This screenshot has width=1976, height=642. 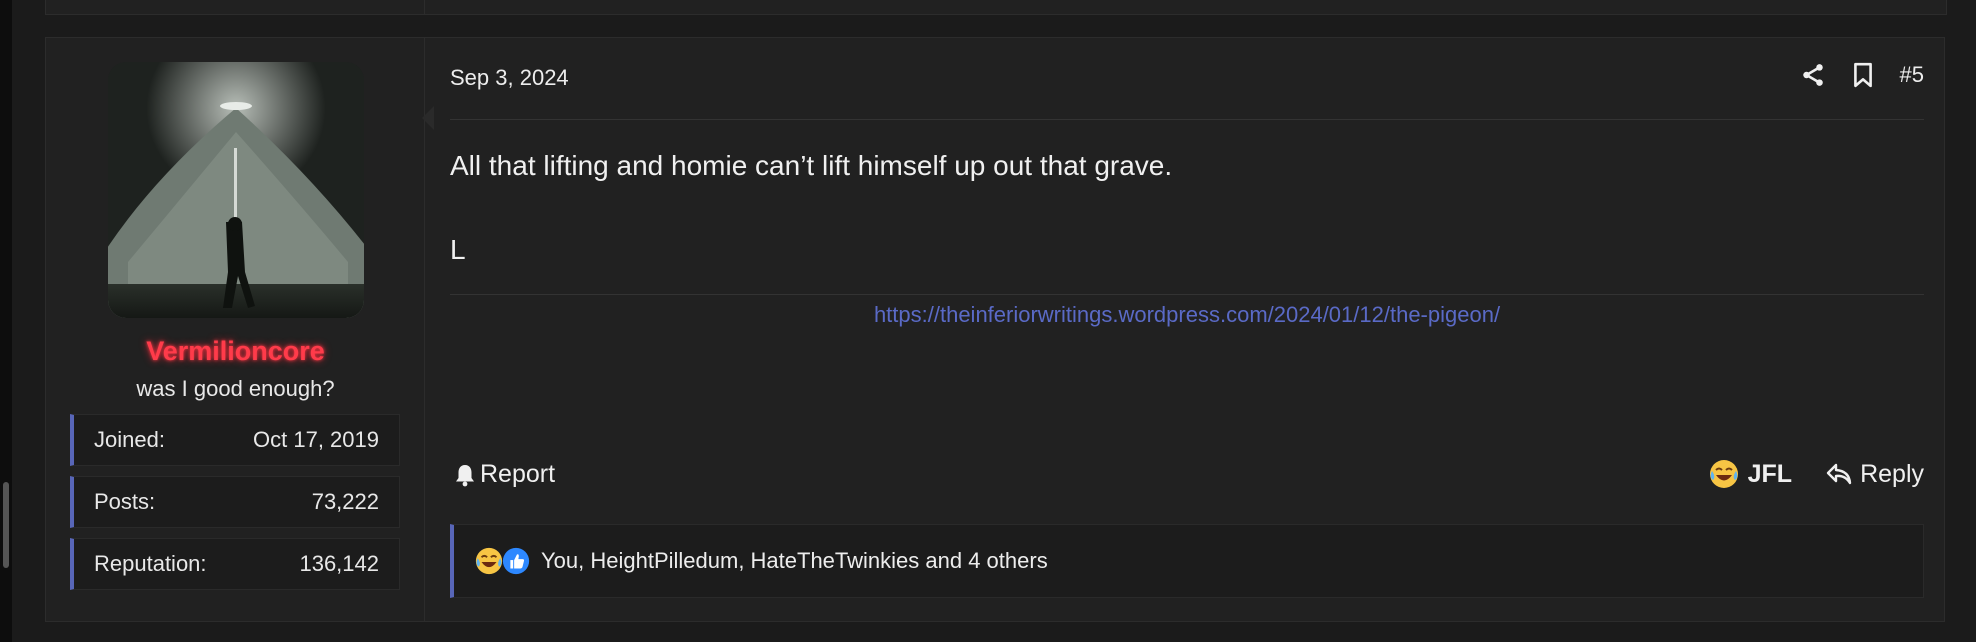 I want to click on reaction-icons, so click(x=502, y=561).